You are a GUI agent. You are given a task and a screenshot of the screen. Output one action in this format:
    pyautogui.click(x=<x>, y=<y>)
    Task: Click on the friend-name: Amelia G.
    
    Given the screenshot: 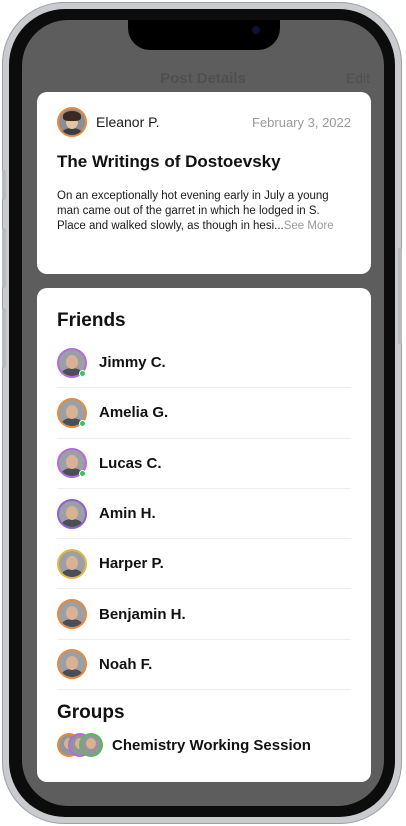 What is the action you would take?
    pyautogui.click(x=134, y=413)
    